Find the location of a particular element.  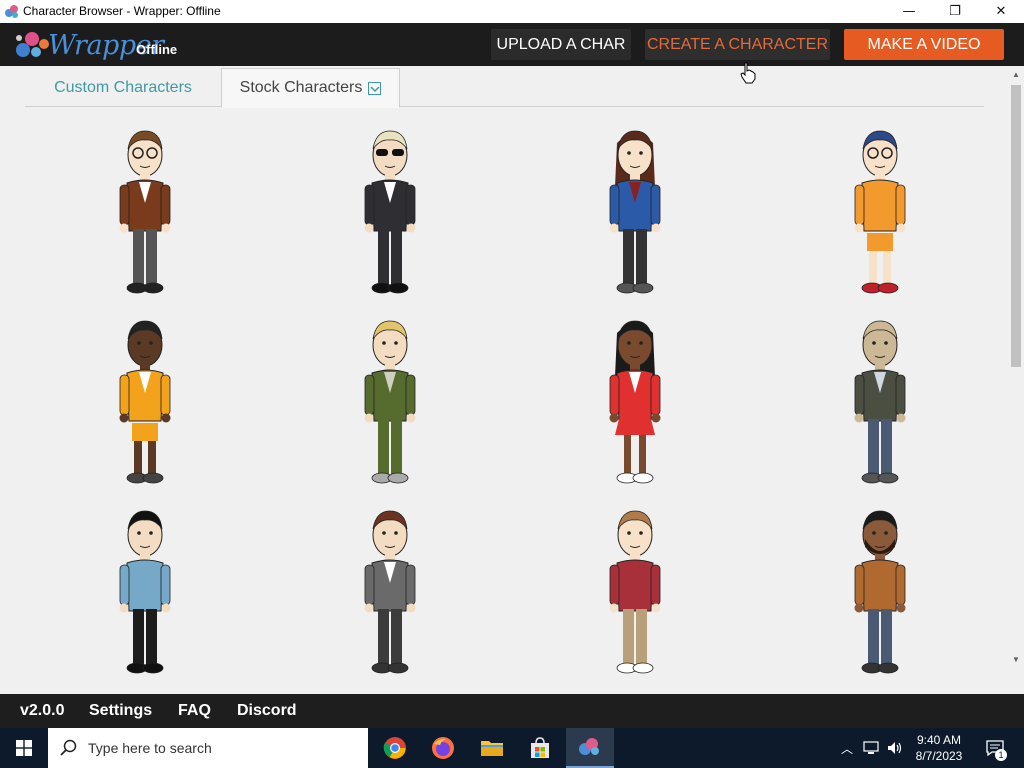

search-icon is located at coordinates (68, 747).